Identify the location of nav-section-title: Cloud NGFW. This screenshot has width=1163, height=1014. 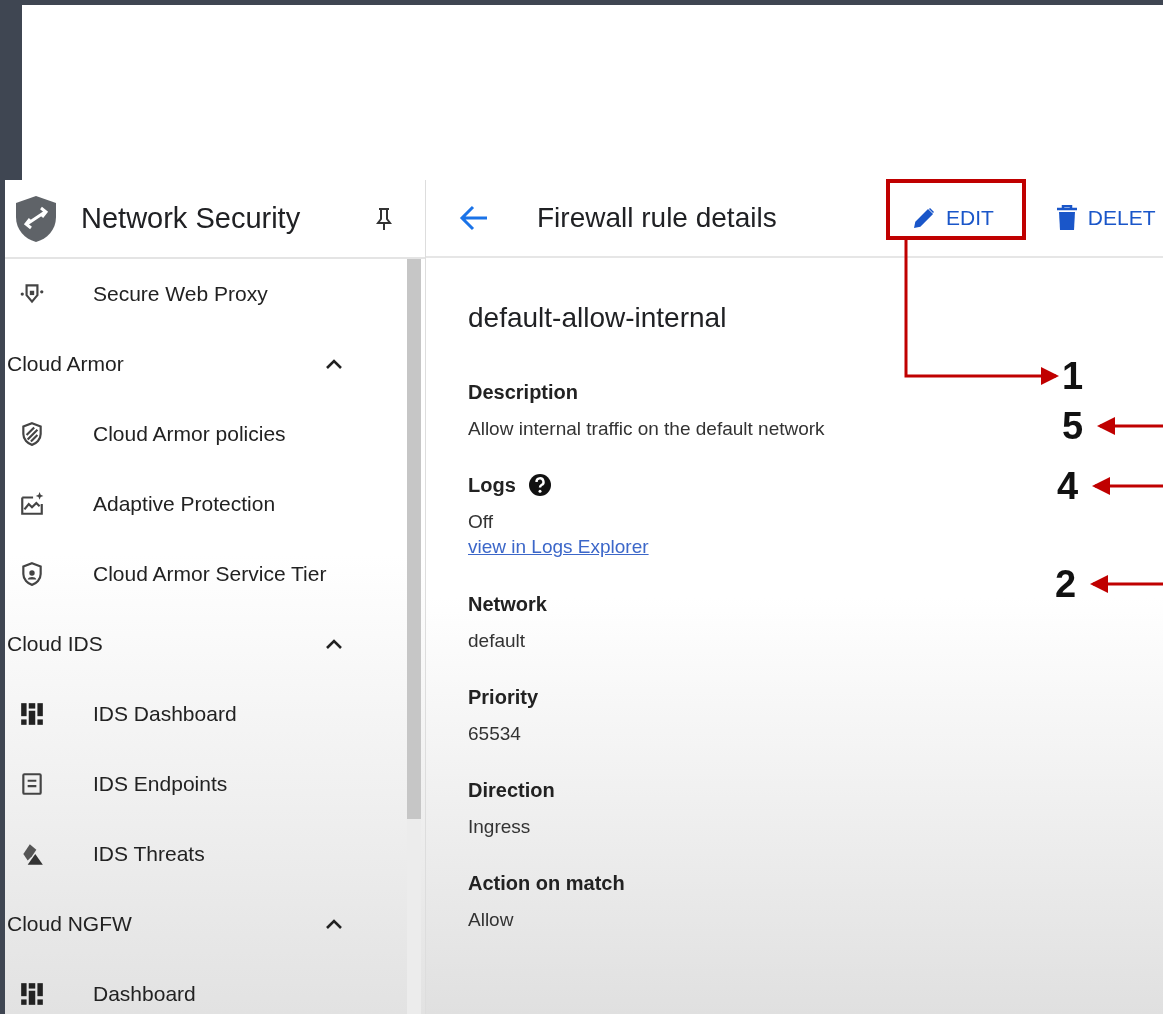
(69, 924).